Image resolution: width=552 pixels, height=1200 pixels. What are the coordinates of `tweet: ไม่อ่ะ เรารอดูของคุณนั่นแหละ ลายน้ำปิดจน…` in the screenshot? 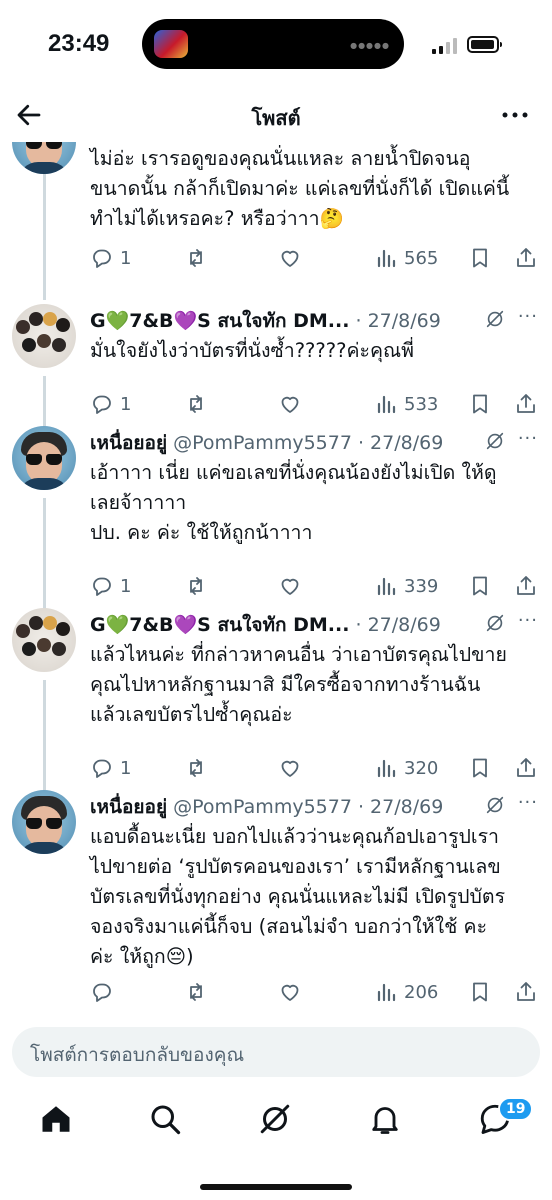 It's located at (276, 215).